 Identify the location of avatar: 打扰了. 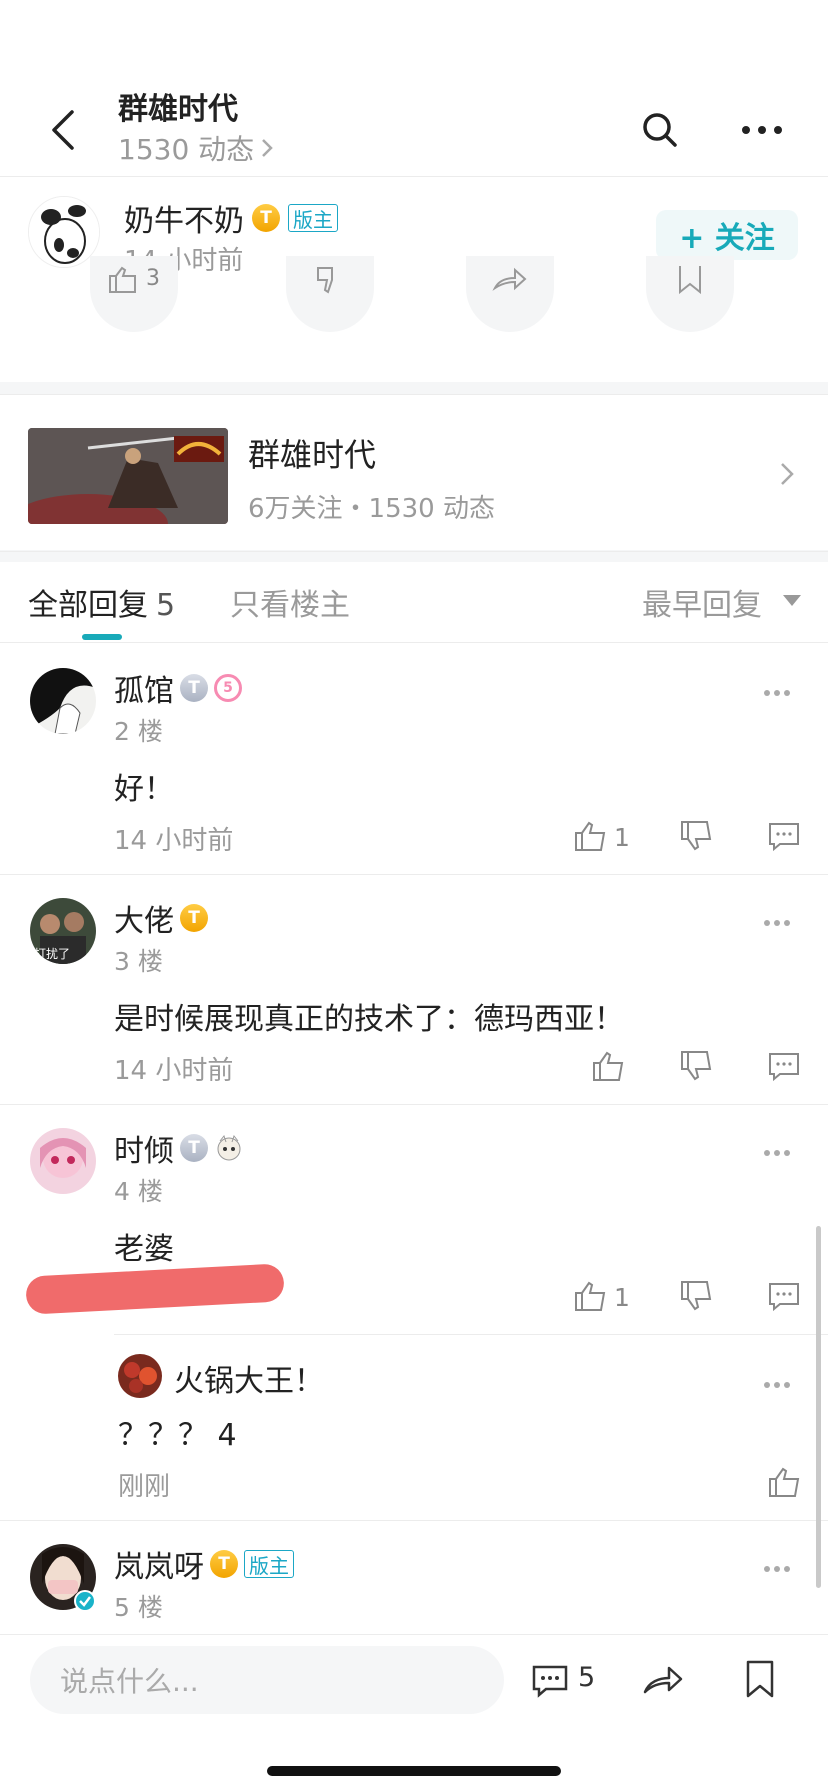
(63, 931).